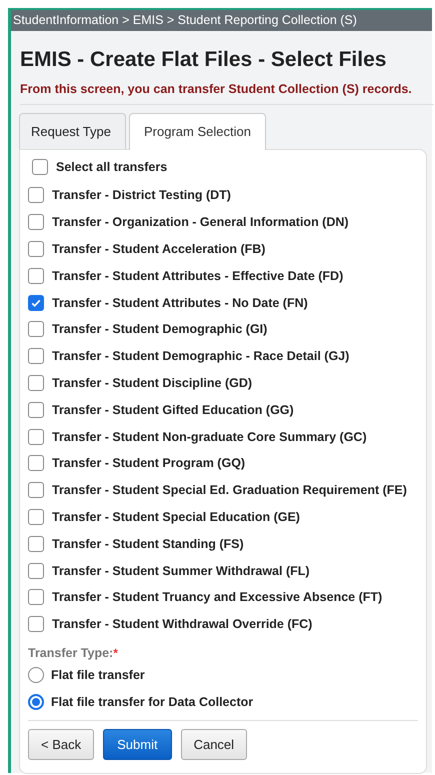 The width and height of the screenshot is (435, 775). Describe the element at coordinates (181, 571) in the screenshot. I see `checkbox-label: Transfer - Student Summer Withdrawal (FL)` at that location.